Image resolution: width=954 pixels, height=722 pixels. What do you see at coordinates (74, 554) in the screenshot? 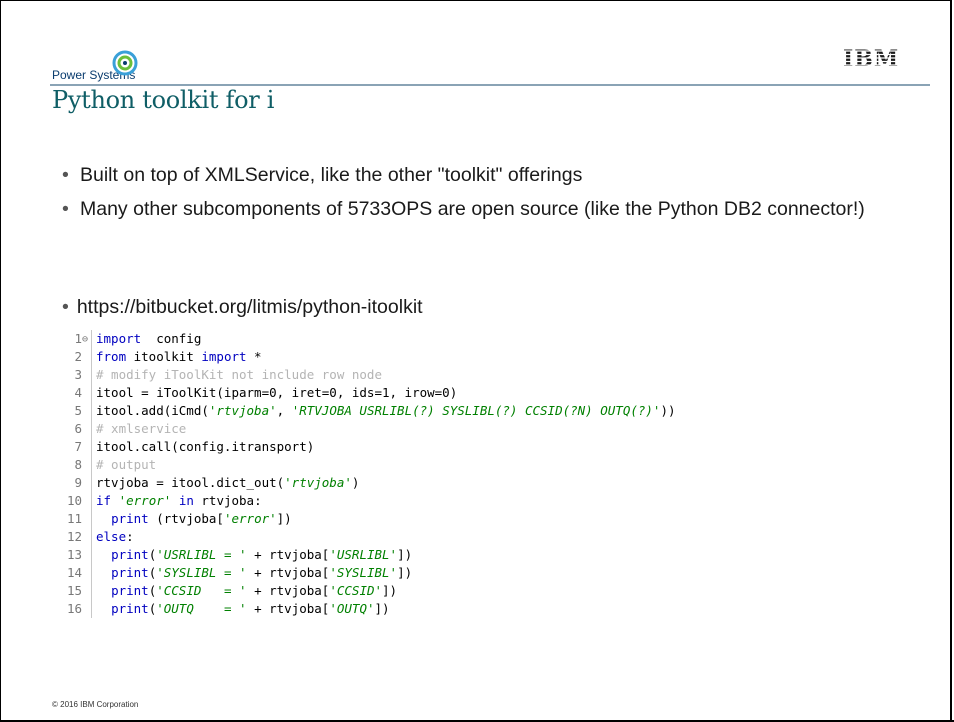
I see `line-number: 13` at bounding box center [74, 554].